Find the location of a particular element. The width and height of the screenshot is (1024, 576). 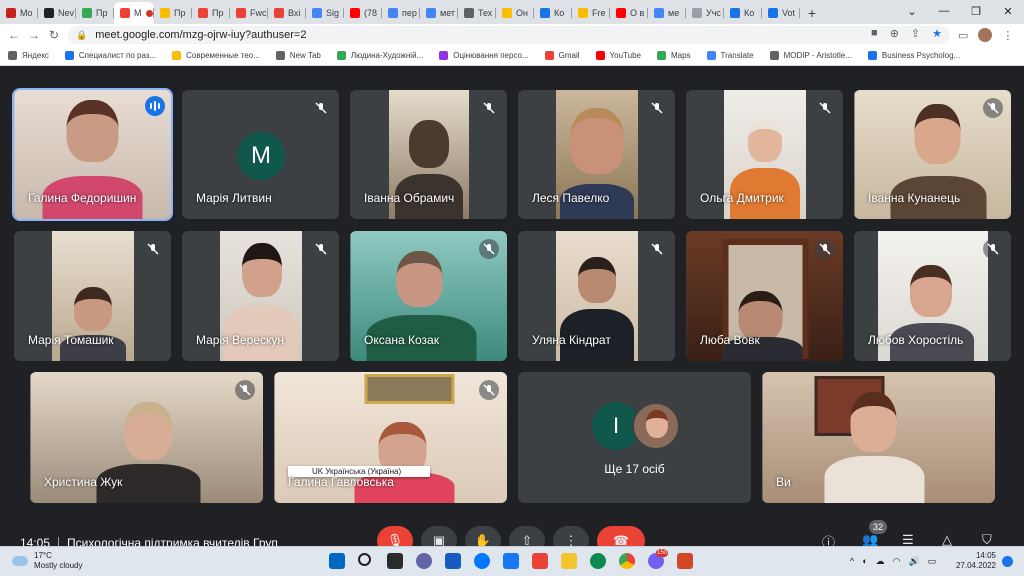

new-tab-button: + is located at coordinates (812, 13).